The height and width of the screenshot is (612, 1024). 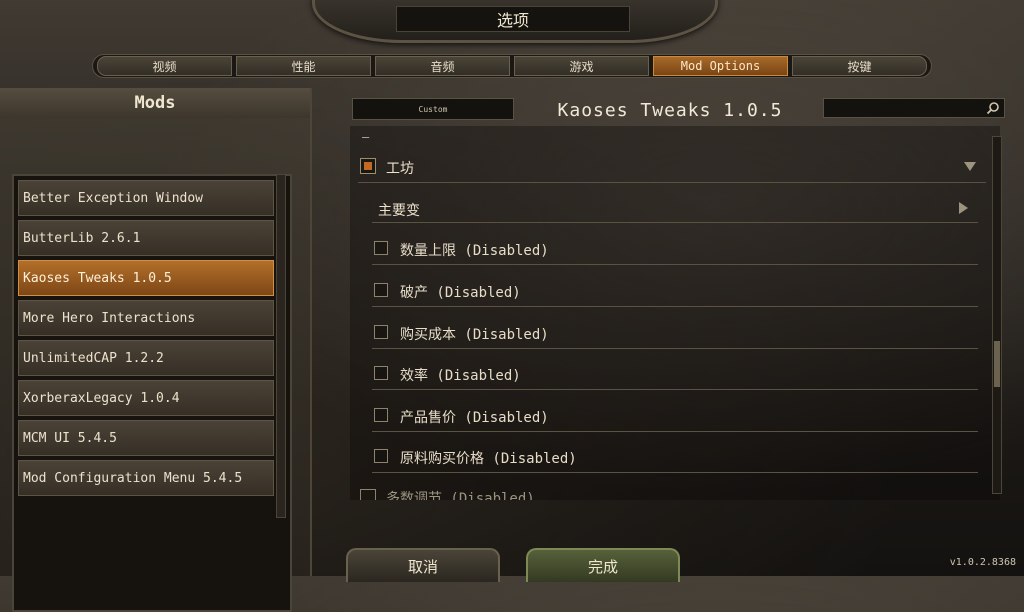 I want to click on mod-item-xorberaxlegacy: XorberaxLegacy 1.0.4, so click(x=146, y=398).